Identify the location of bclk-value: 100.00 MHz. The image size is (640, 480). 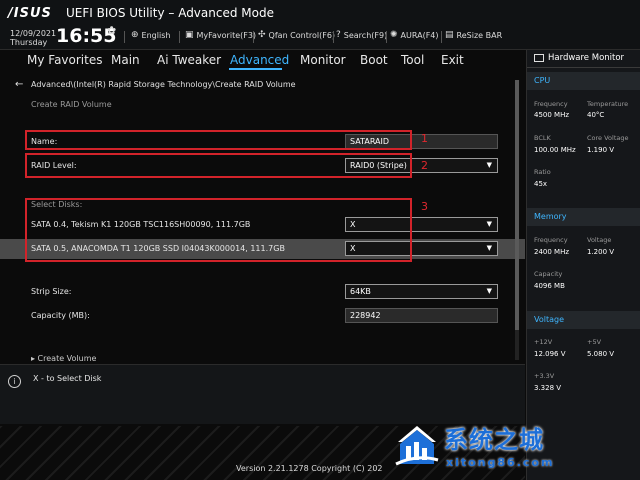
(555, 150).